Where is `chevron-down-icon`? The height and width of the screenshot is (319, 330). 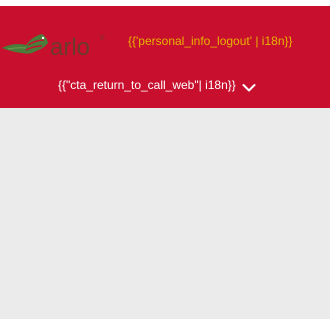
chevron-down-icon is located at coordinates (249, 86).